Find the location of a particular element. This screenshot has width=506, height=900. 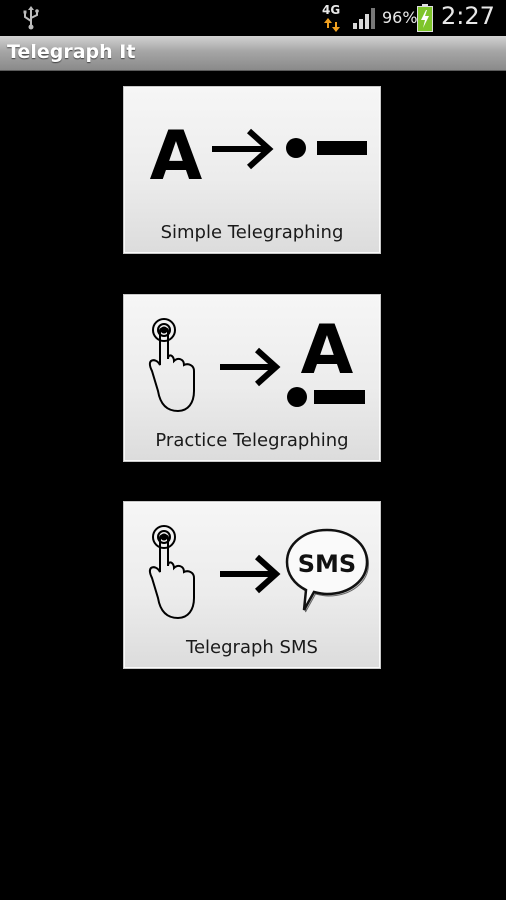

tap-to-letter-icon: A is located at coordinates (256, 362).